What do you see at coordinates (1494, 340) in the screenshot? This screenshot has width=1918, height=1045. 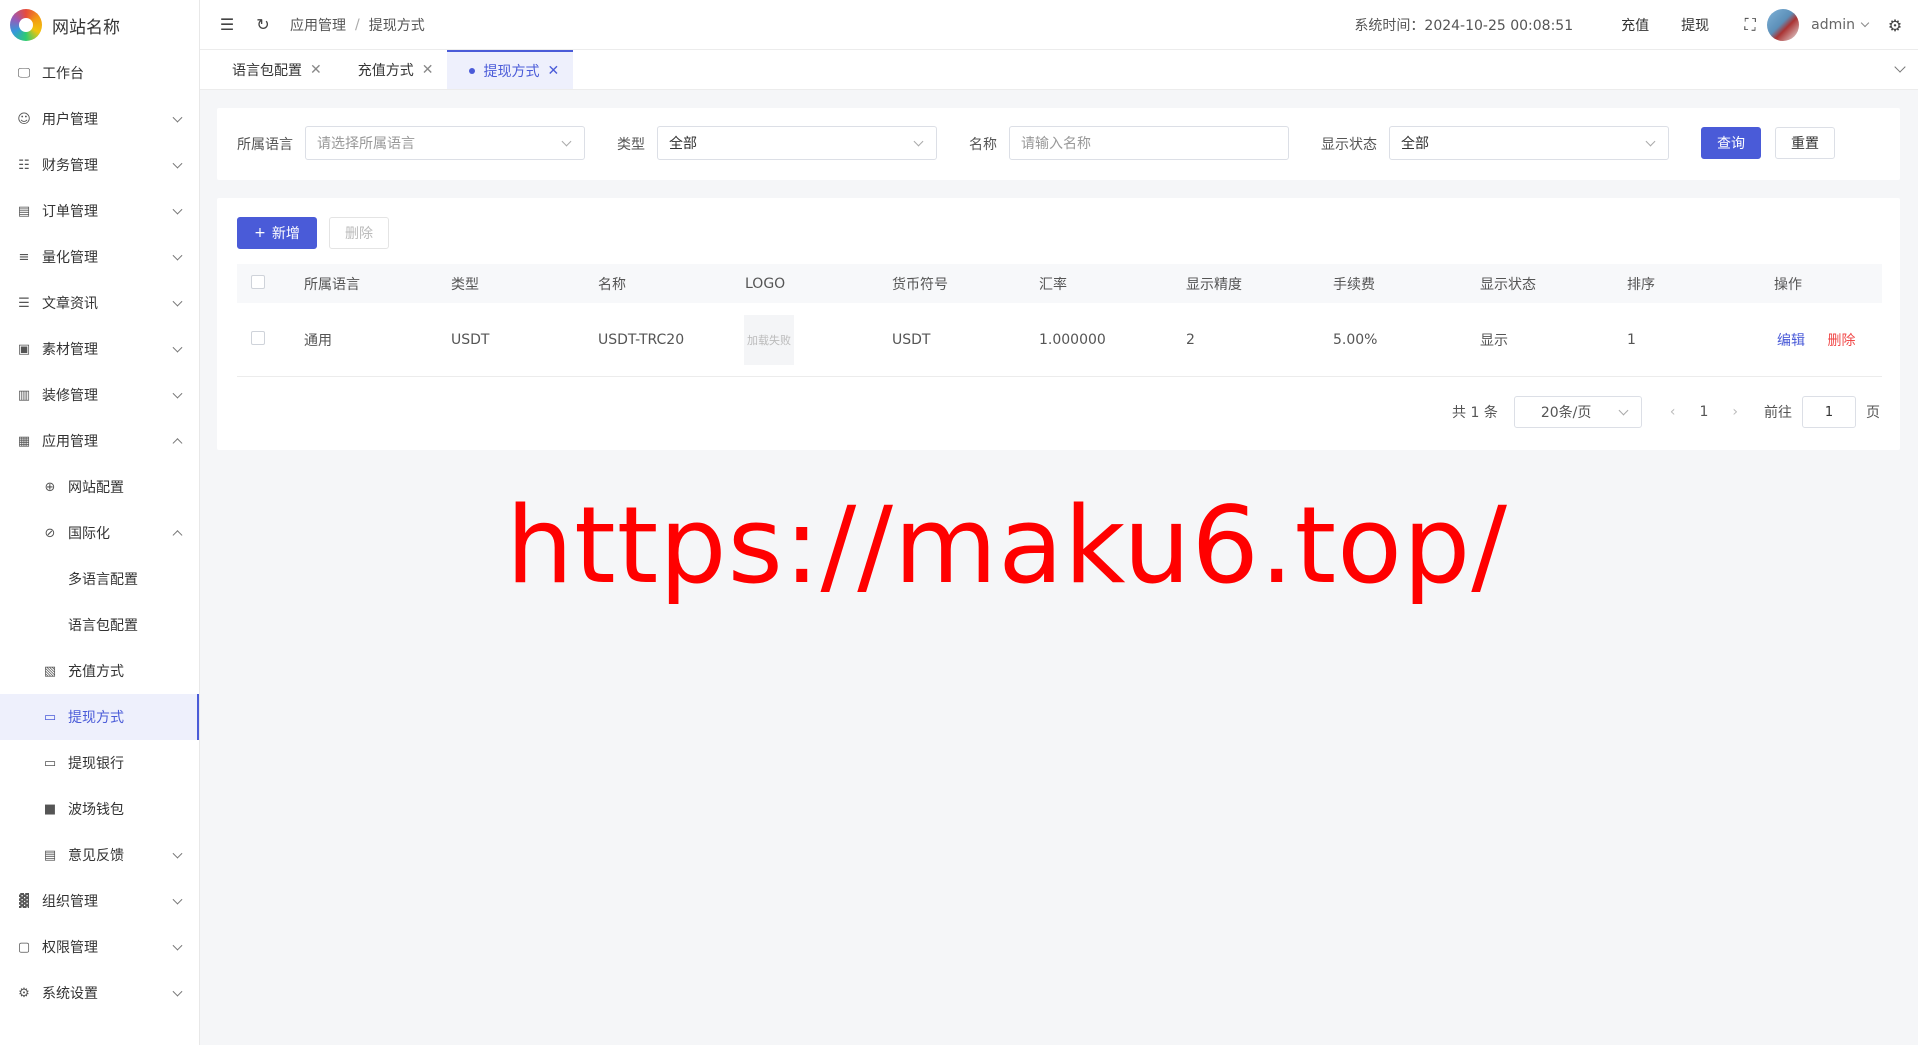 I see `cell-status: 显示` at bounding box center [1494, 340].